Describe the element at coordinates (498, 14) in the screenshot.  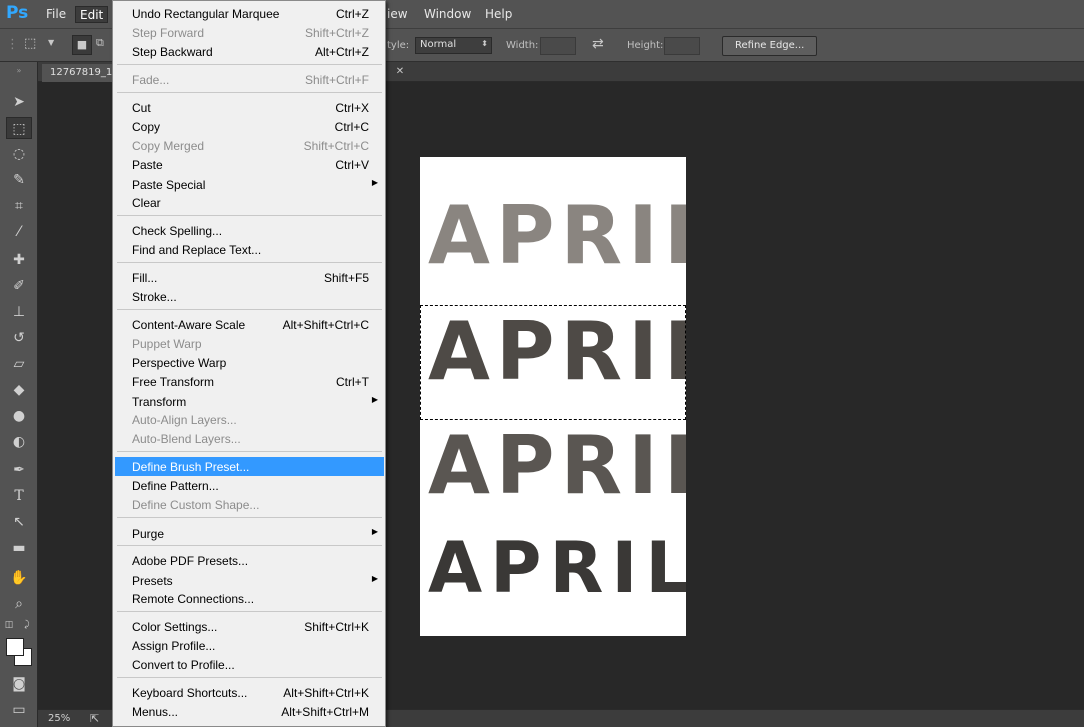
I see `menu-help: Help` at that location.